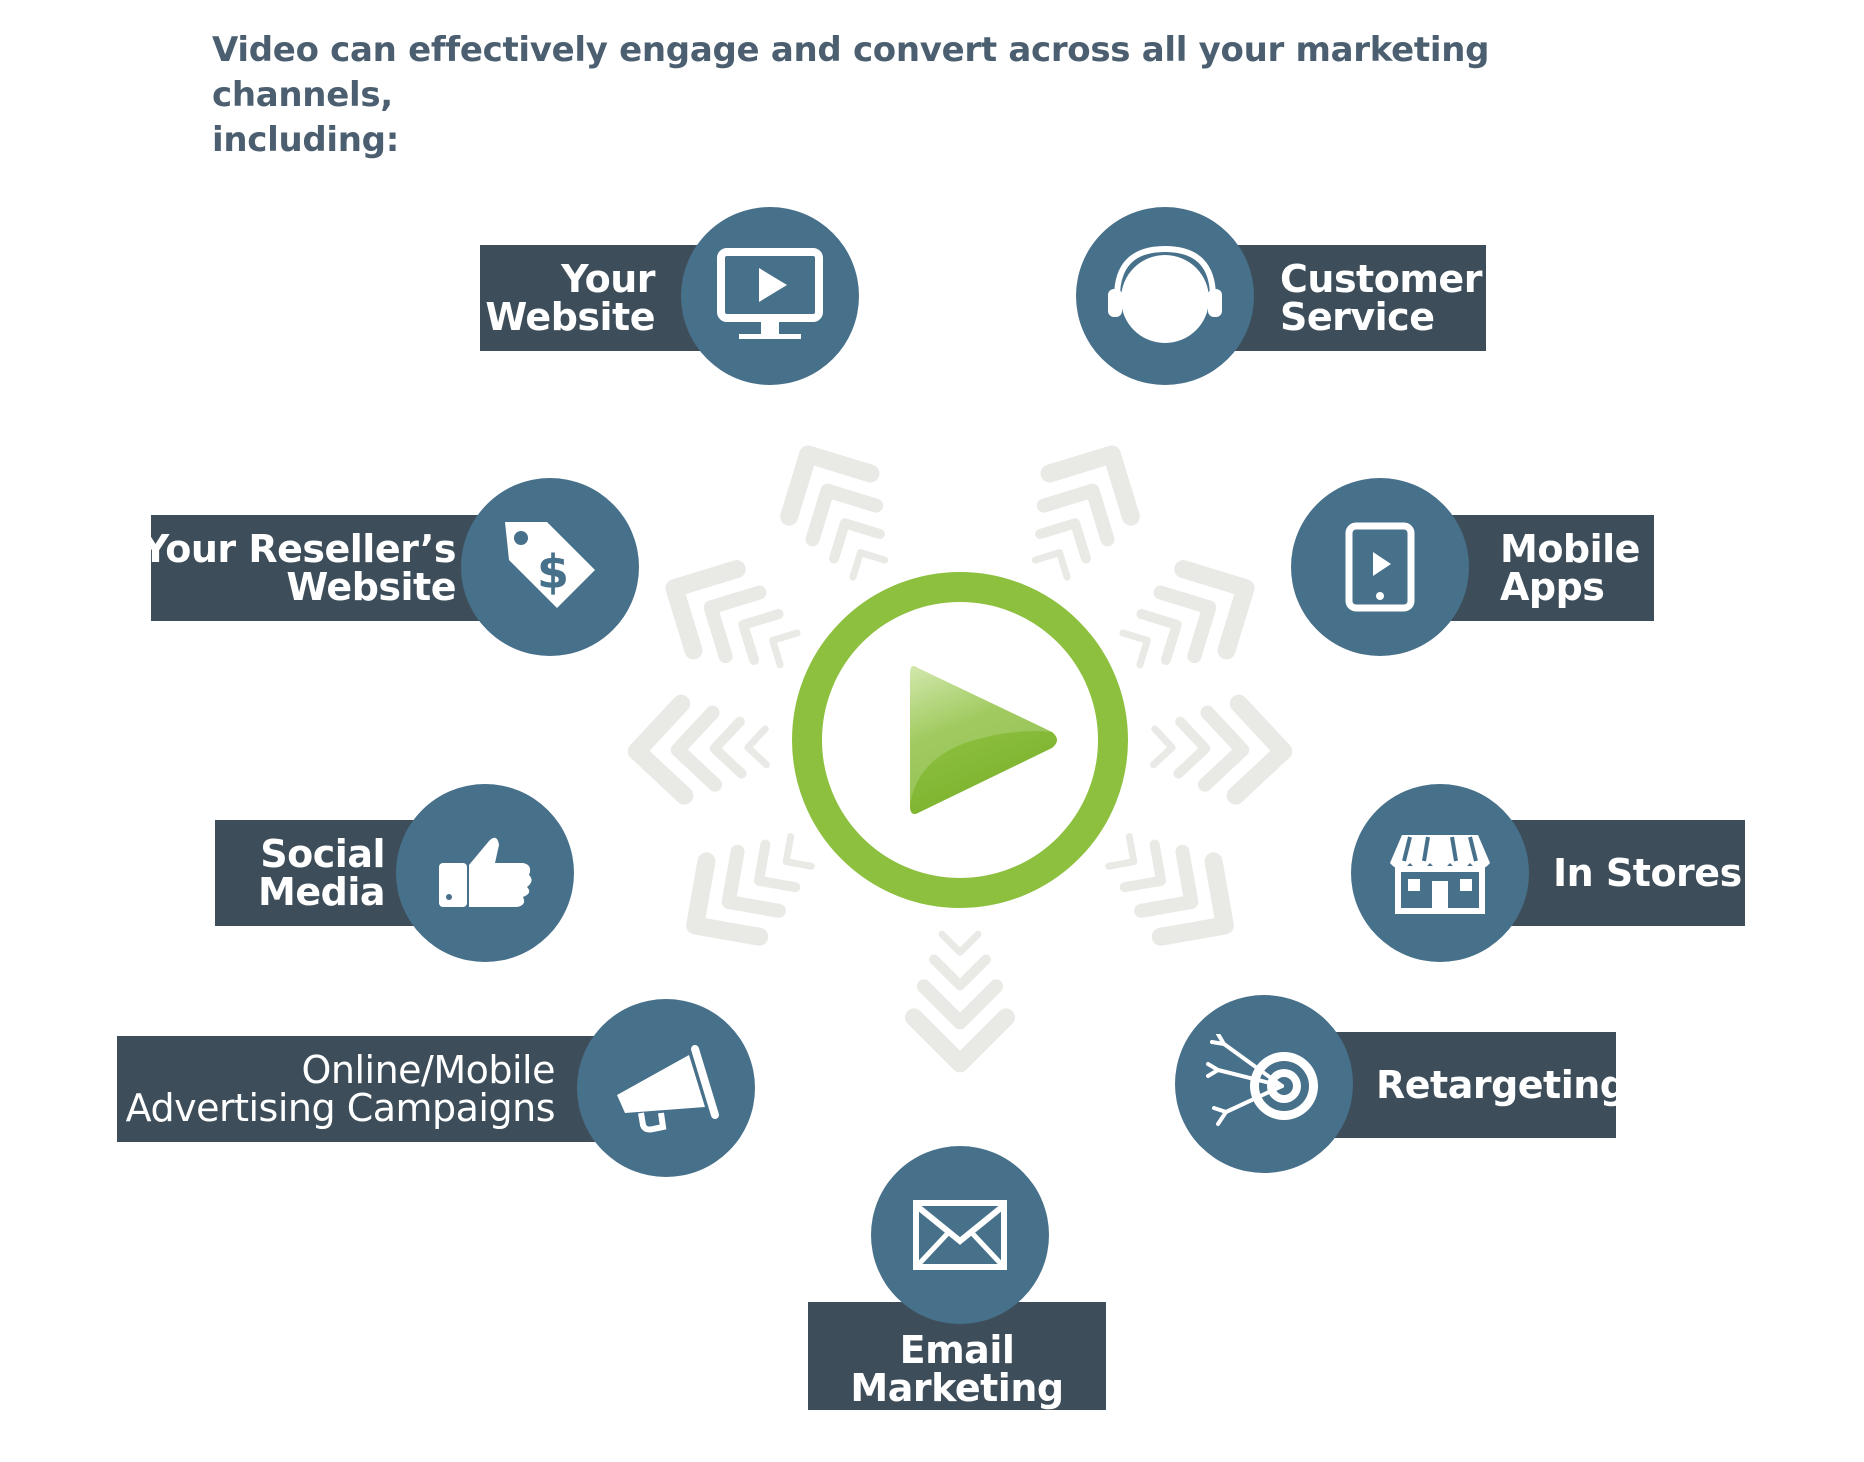  I want to click on channel-circle-online-ads, so click(666, 1088).